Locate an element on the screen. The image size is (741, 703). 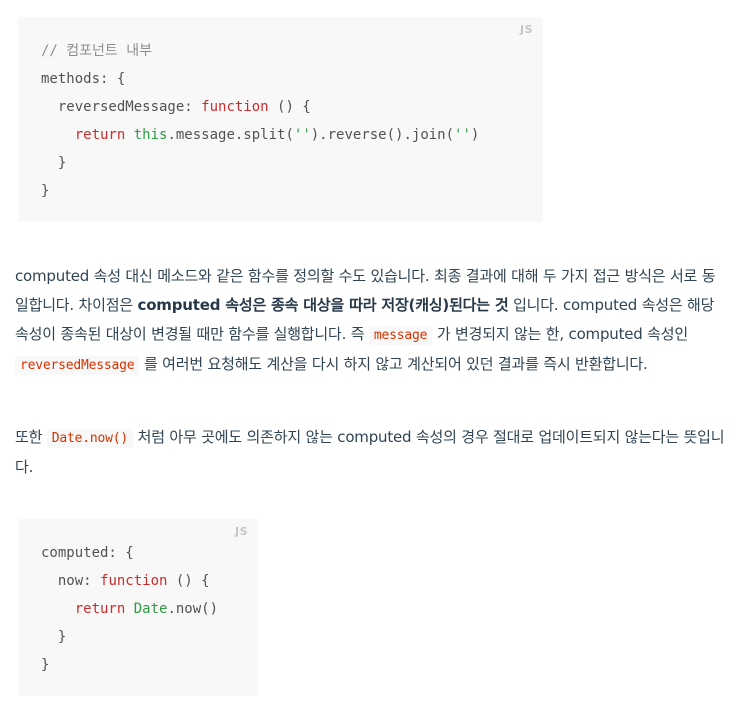
code-line: methods: { is located at coordinates (83, 79).